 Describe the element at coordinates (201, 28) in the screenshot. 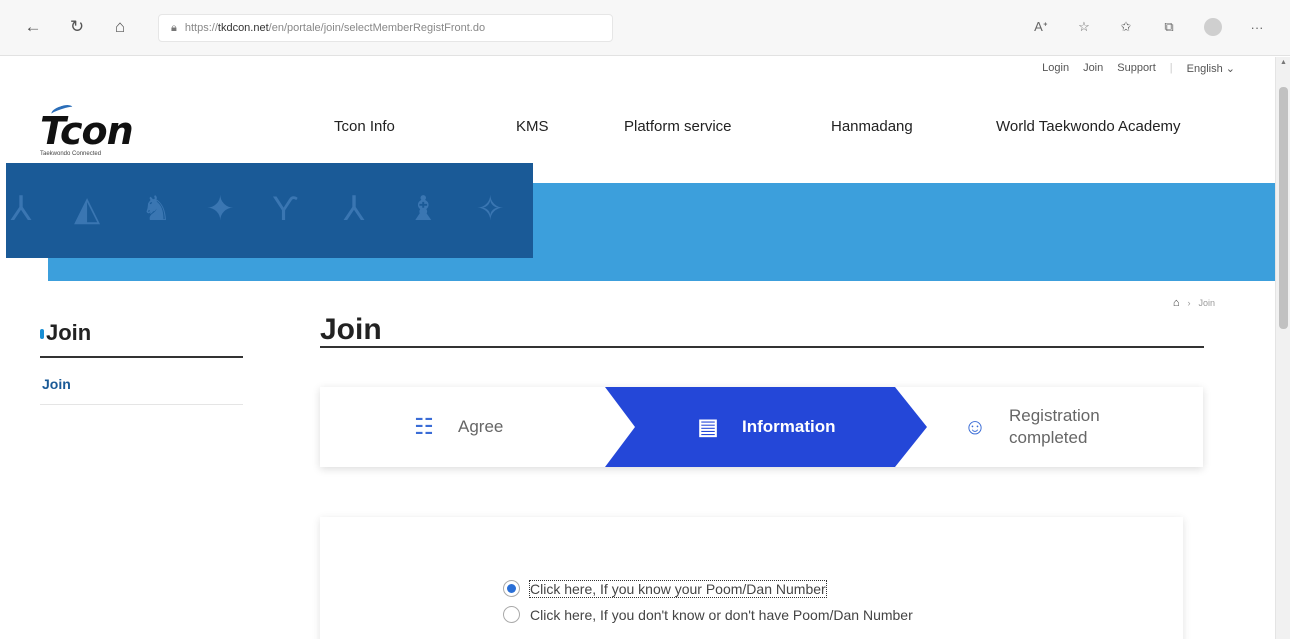

I see `url-prefix: https://` at that location.